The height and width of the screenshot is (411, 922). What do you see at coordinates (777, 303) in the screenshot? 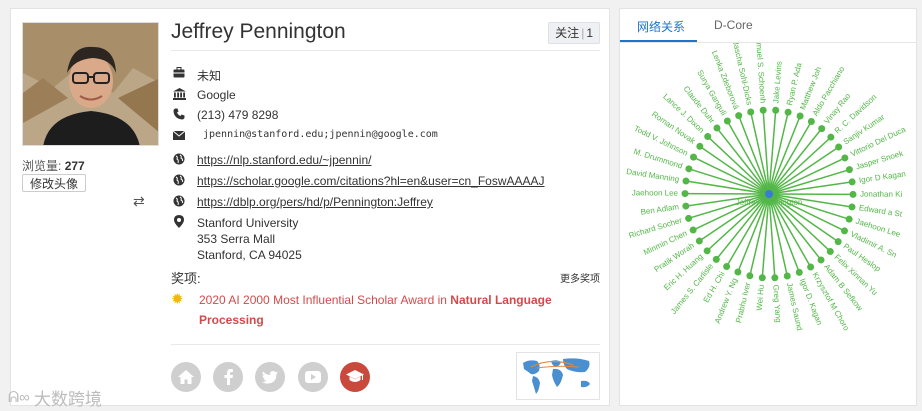
I see `coauthor-label: Greg Yang` at bounding box center [777, 303].